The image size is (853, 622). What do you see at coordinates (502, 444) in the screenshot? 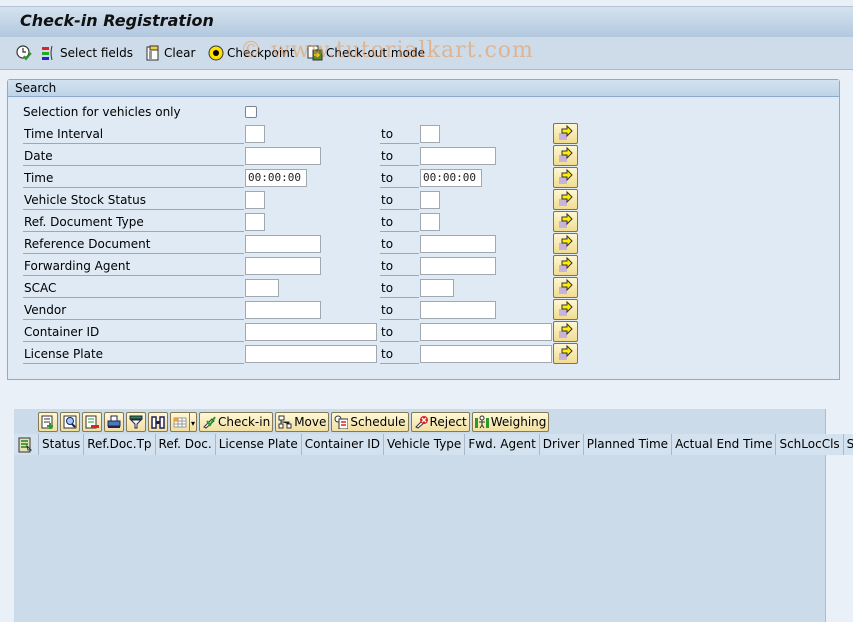
I see `column-header: Fwd. Agent` at bounding box center [502, 444].